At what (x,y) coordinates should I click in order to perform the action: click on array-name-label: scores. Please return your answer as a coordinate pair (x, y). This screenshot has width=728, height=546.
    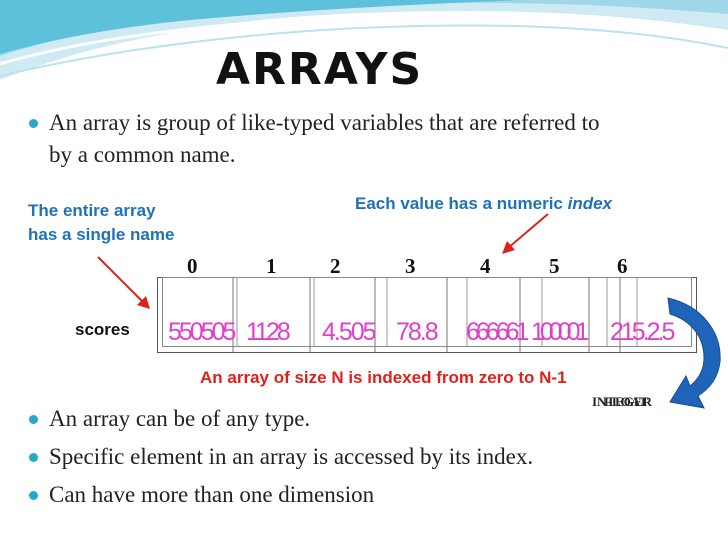
    Looking at the image, I should click on (102, 329).